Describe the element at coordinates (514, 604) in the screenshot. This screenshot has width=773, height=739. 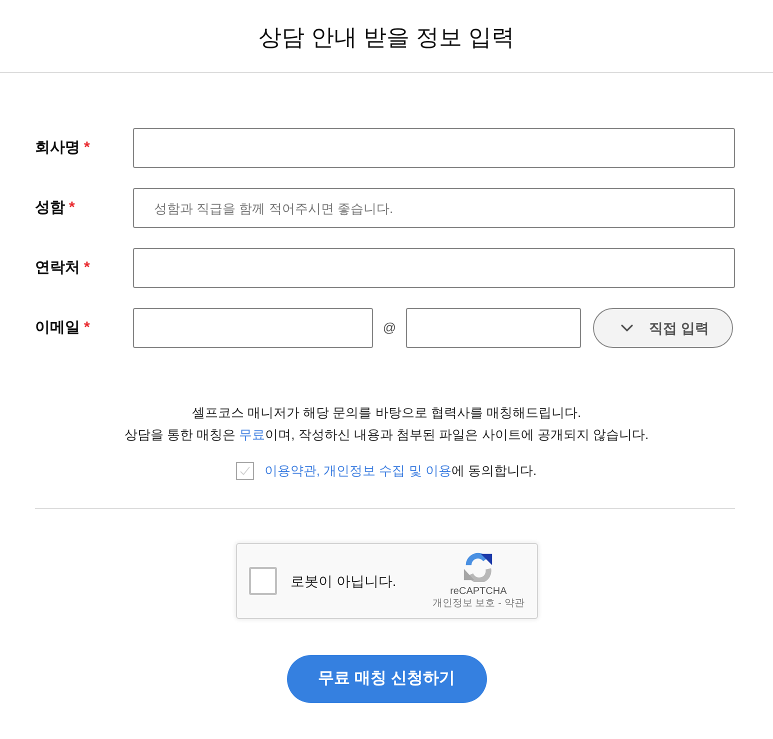
I see `terms-link: 약관` at that location.